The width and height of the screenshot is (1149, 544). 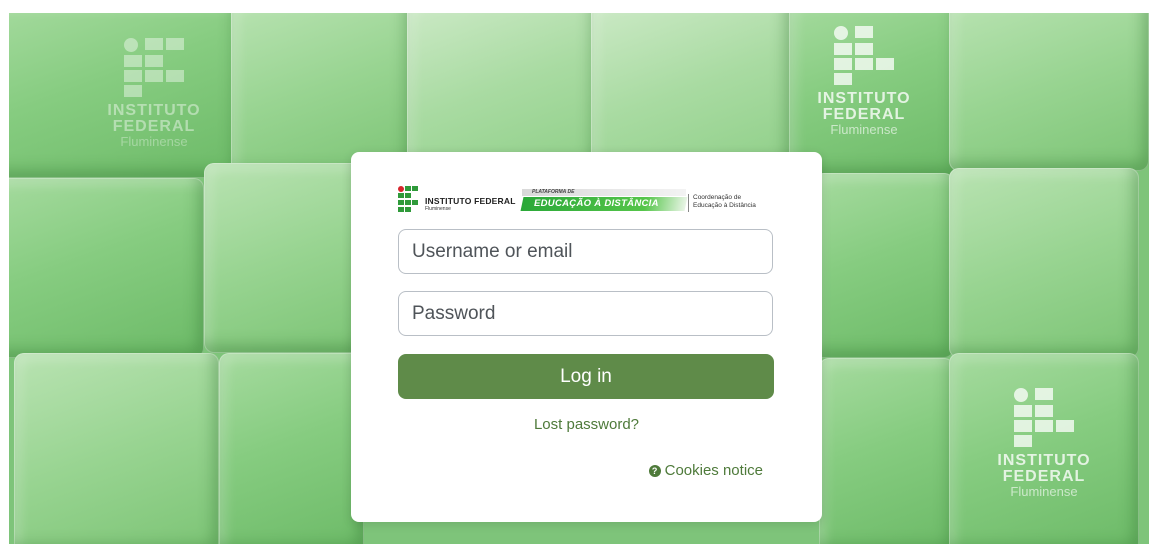 I want to click on cookies-notice-label: Cookies notice, so click(x=713, y=470).